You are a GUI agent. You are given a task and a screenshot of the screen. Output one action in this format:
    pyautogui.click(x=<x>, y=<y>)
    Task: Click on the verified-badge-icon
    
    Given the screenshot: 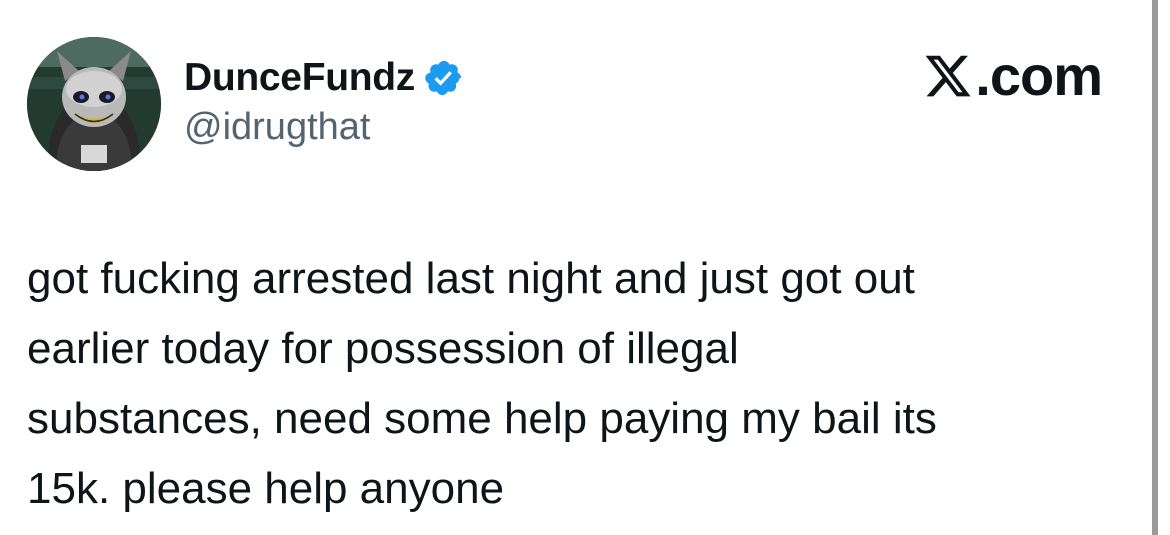 What is the action you would take?
    pyautogui.click(x=444, y=78)
    